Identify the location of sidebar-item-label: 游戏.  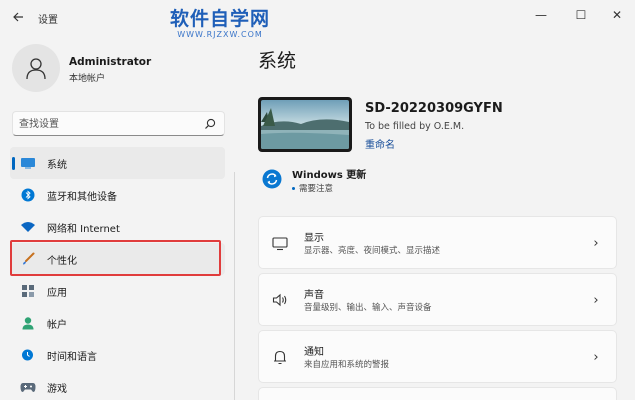
(57, 389).